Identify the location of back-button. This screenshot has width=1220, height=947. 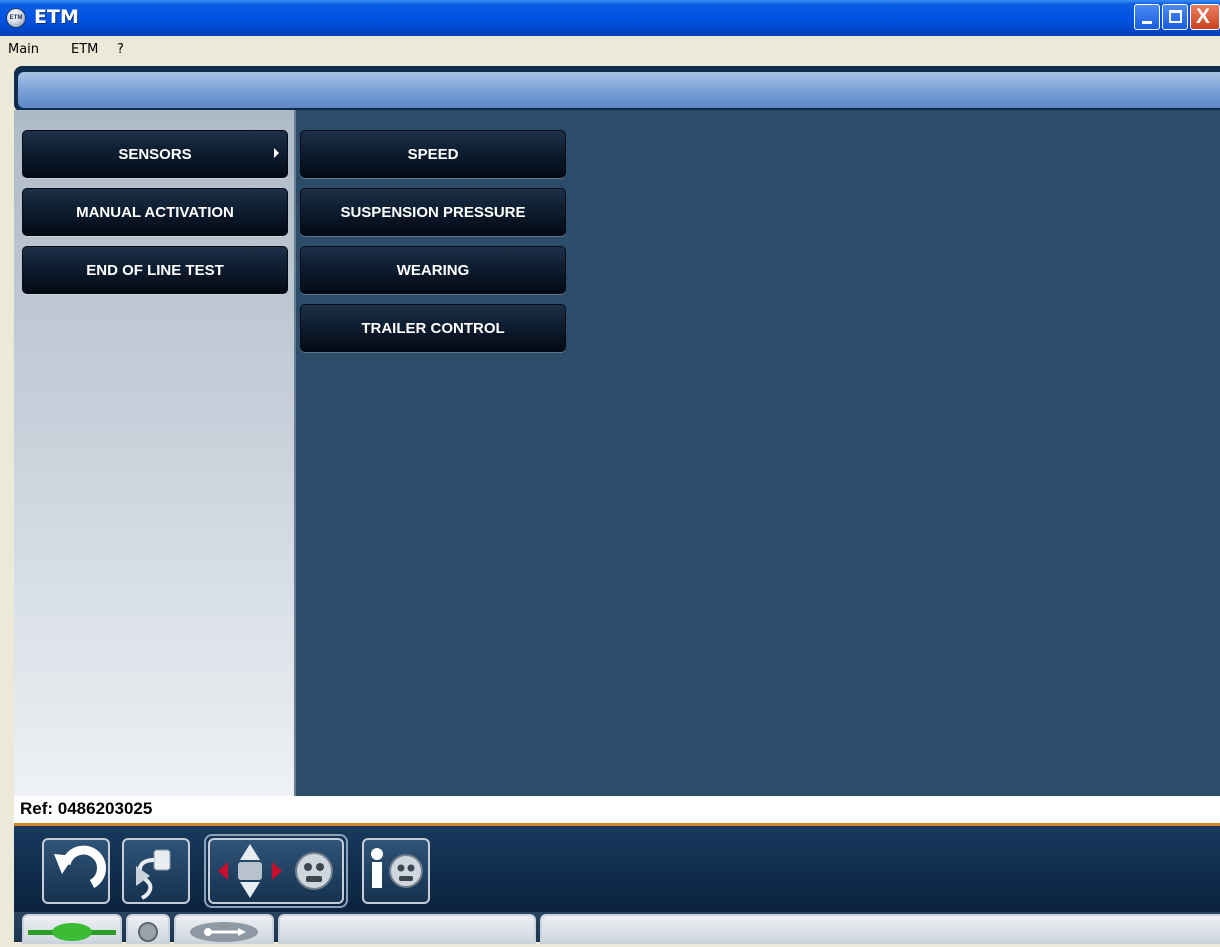
(76, 871).